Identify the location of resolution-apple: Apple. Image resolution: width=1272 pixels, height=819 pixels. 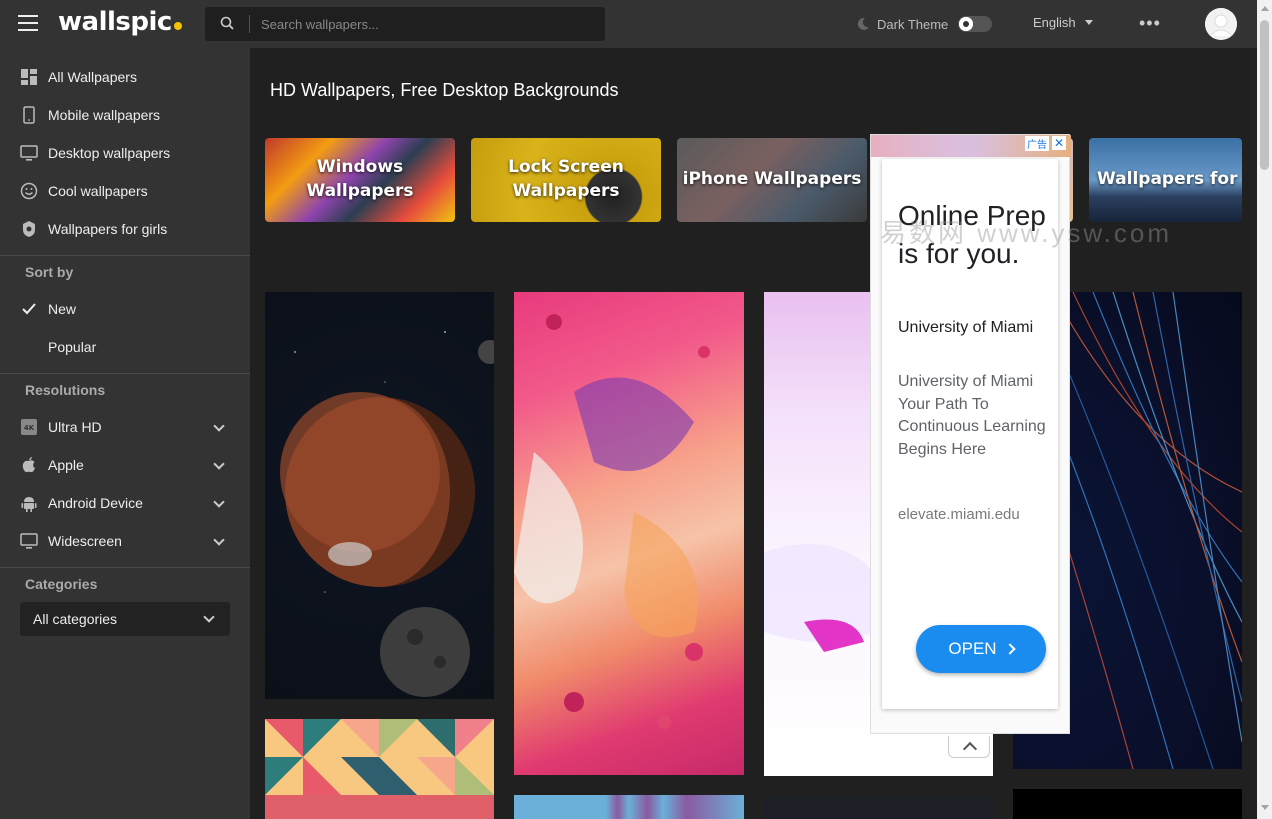
(125, 465).